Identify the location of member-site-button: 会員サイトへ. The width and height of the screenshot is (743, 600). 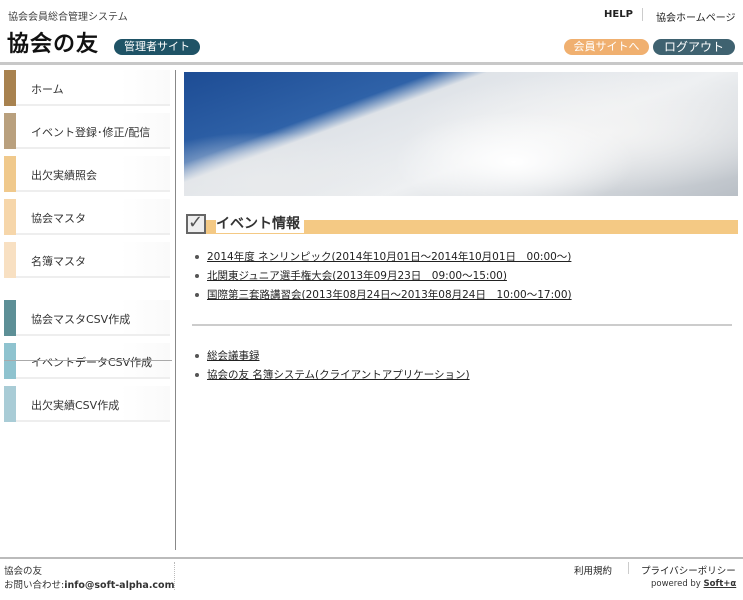
(606, 47).